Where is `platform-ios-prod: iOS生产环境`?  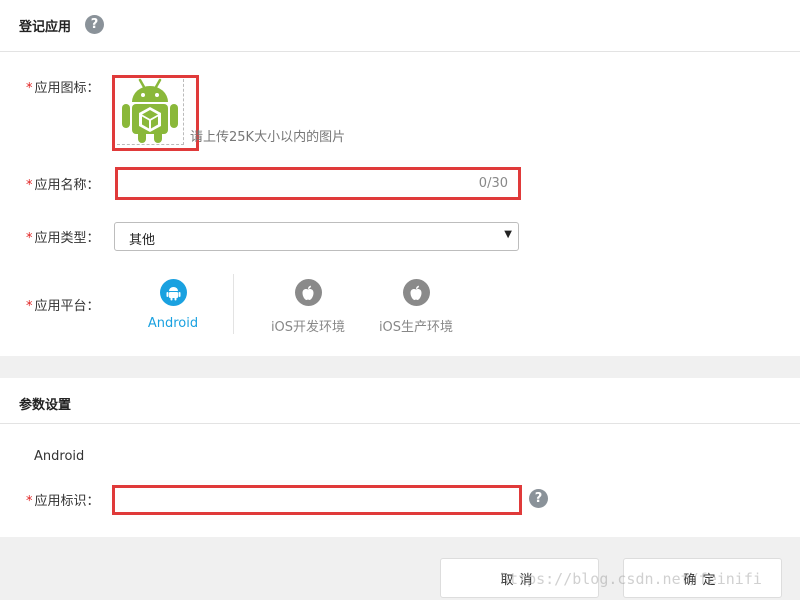 platform-ios-prod: iOS生产环境 is located at coordinates (416, 307).